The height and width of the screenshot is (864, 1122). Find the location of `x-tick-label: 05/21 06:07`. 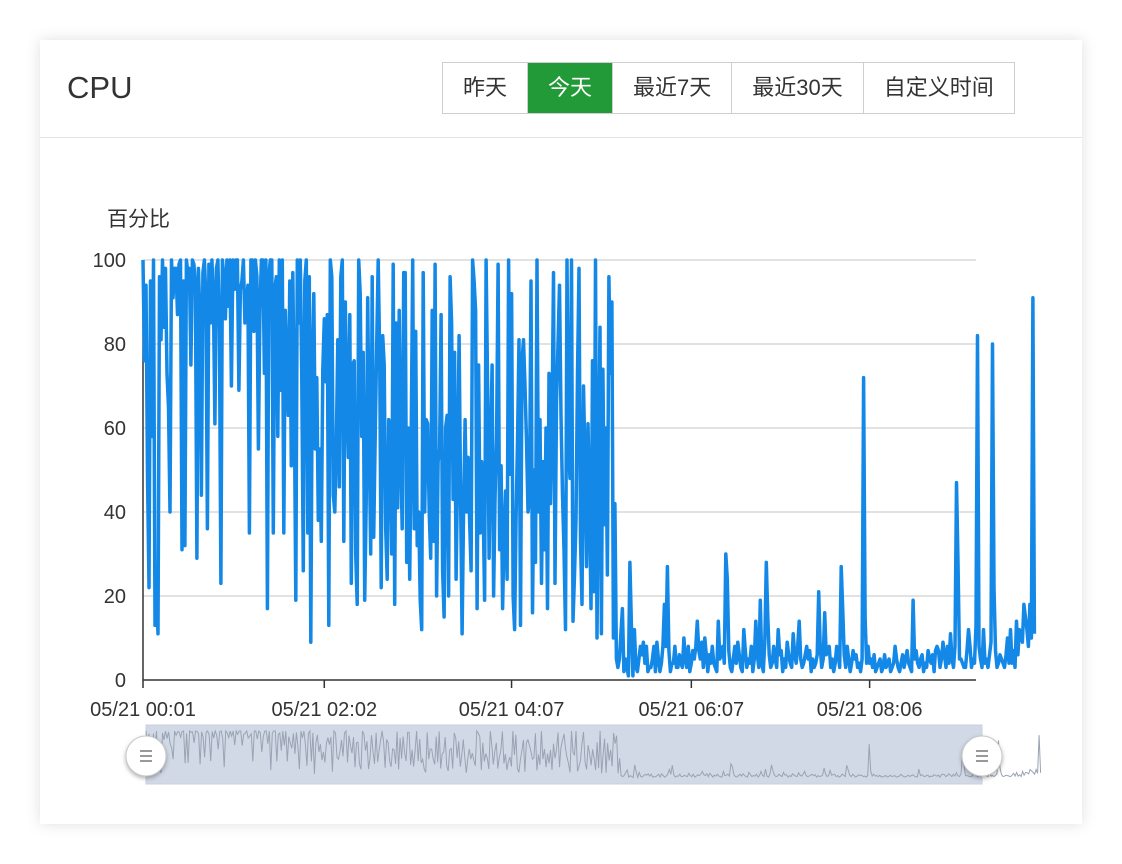

x-tick-label: 05/21 06:07 is located at coordinates (692, 710).